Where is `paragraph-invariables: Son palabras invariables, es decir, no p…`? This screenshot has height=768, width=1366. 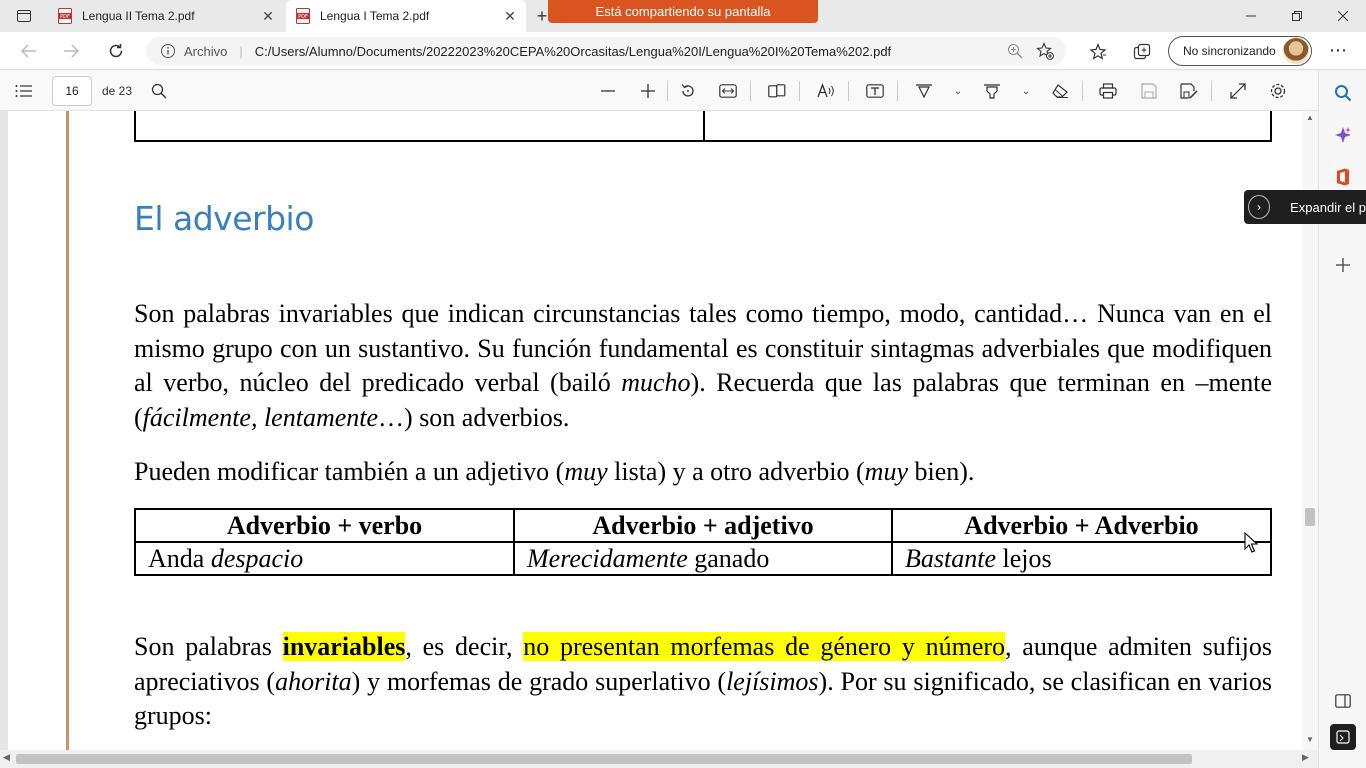
paragraph-invariables: Son palabras invariables, es decir, no p… is located at coordinates (703, 682).